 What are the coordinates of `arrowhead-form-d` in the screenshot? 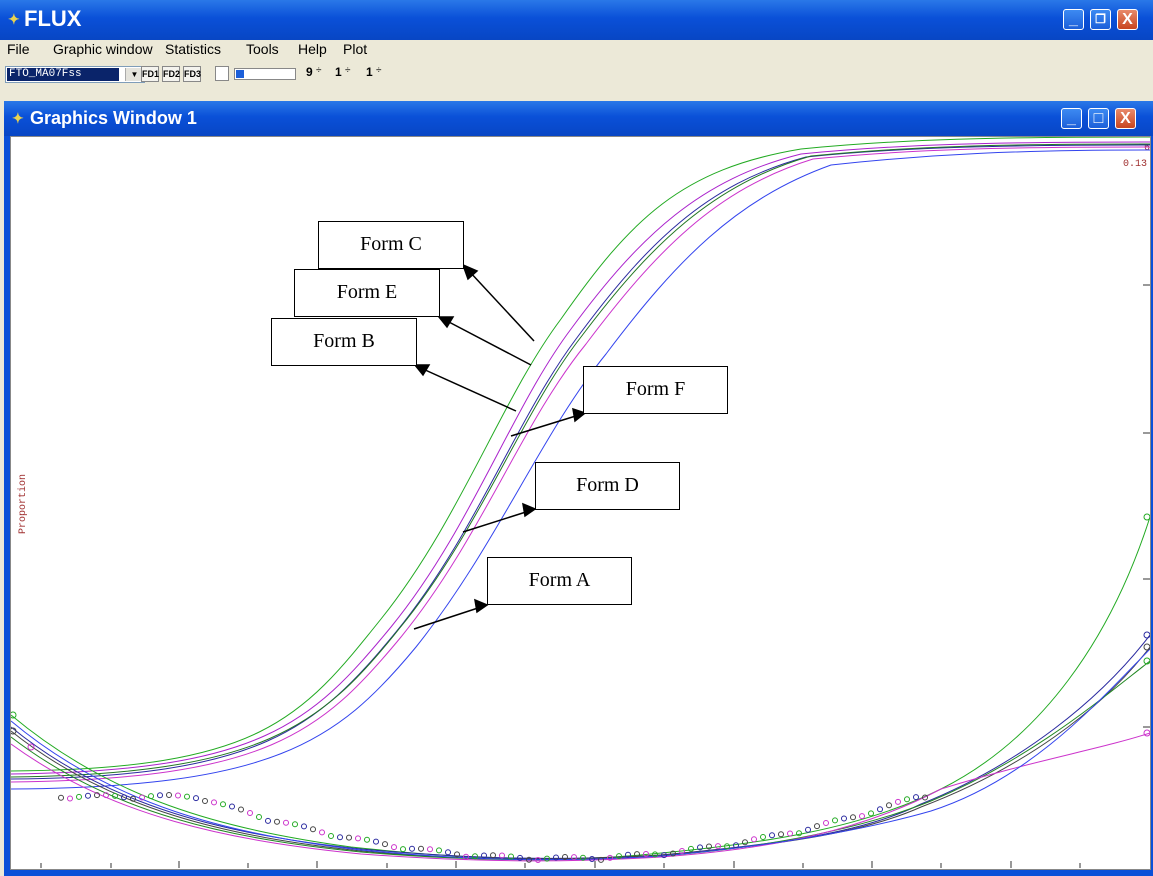 It's located at (529, 510).